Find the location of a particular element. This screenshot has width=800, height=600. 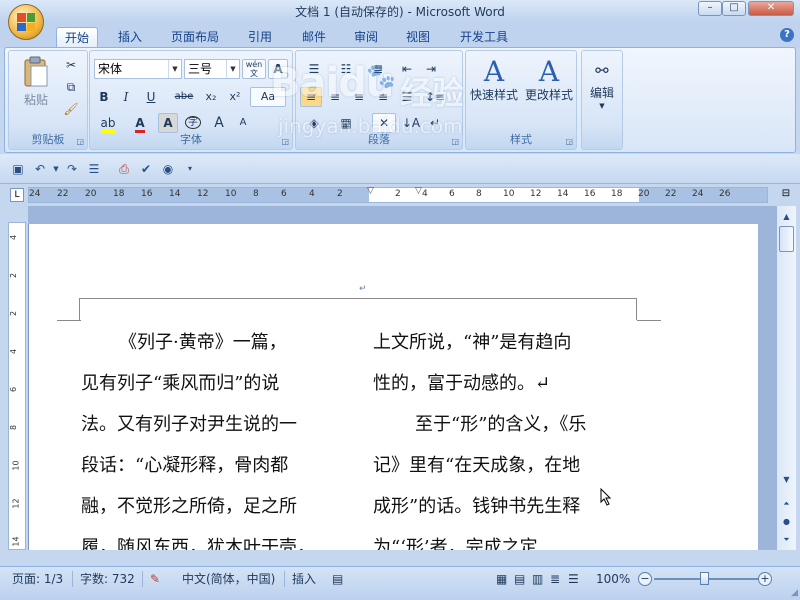

font-color-button: A is located at coordinates (140, 123).